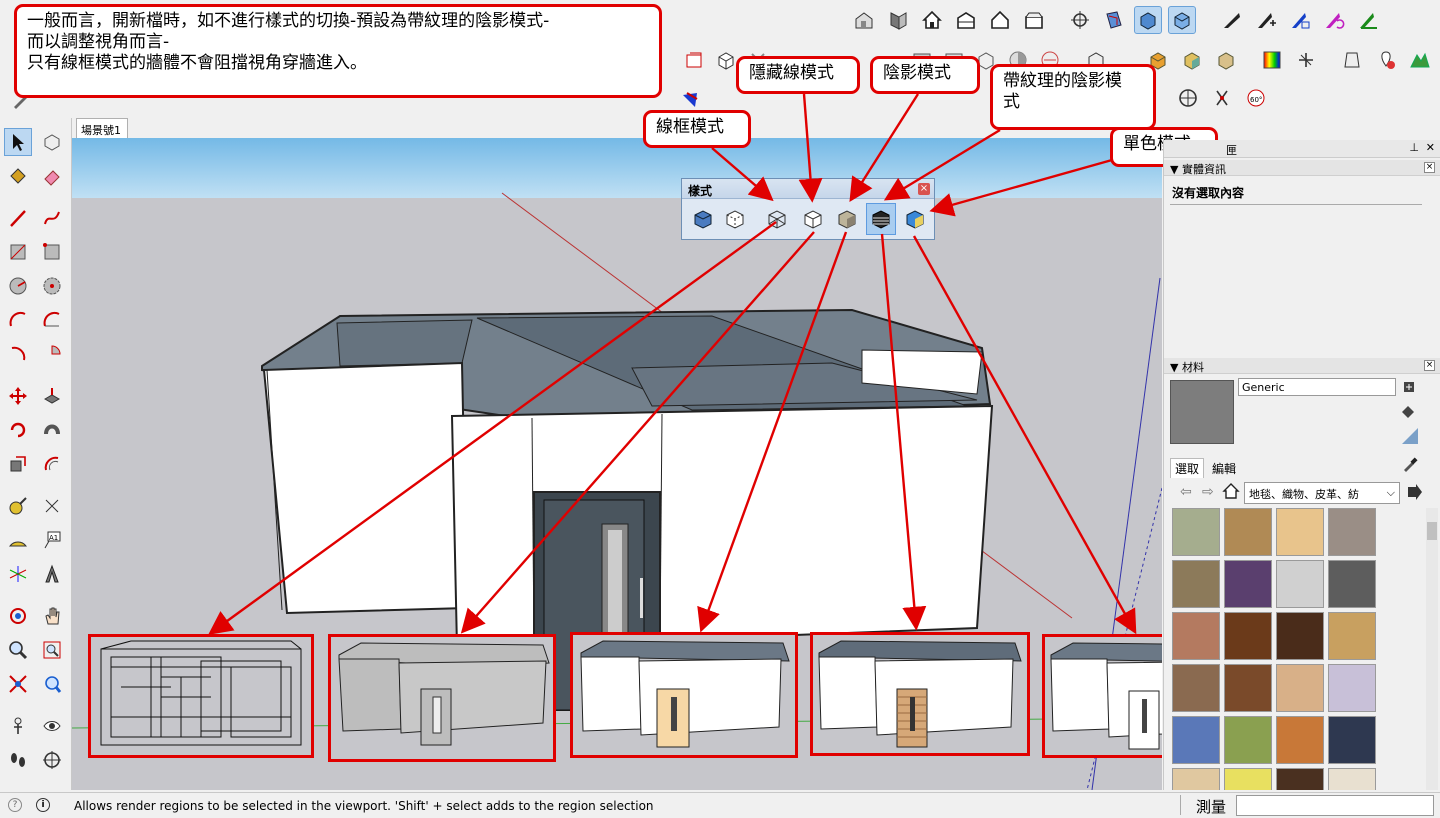  What do you see at coordinates (1368, 20) in the screenshot?
I see `sandbox-drape-icon` at bounding box center [1368, 20].